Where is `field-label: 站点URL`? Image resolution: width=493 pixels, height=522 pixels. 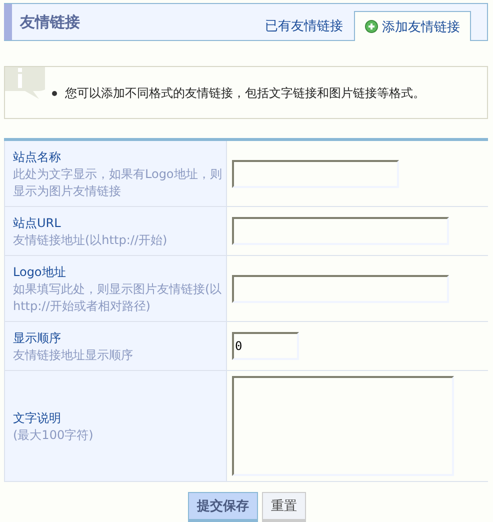 field-label: 站点URL is located at coordinates (37, 223).